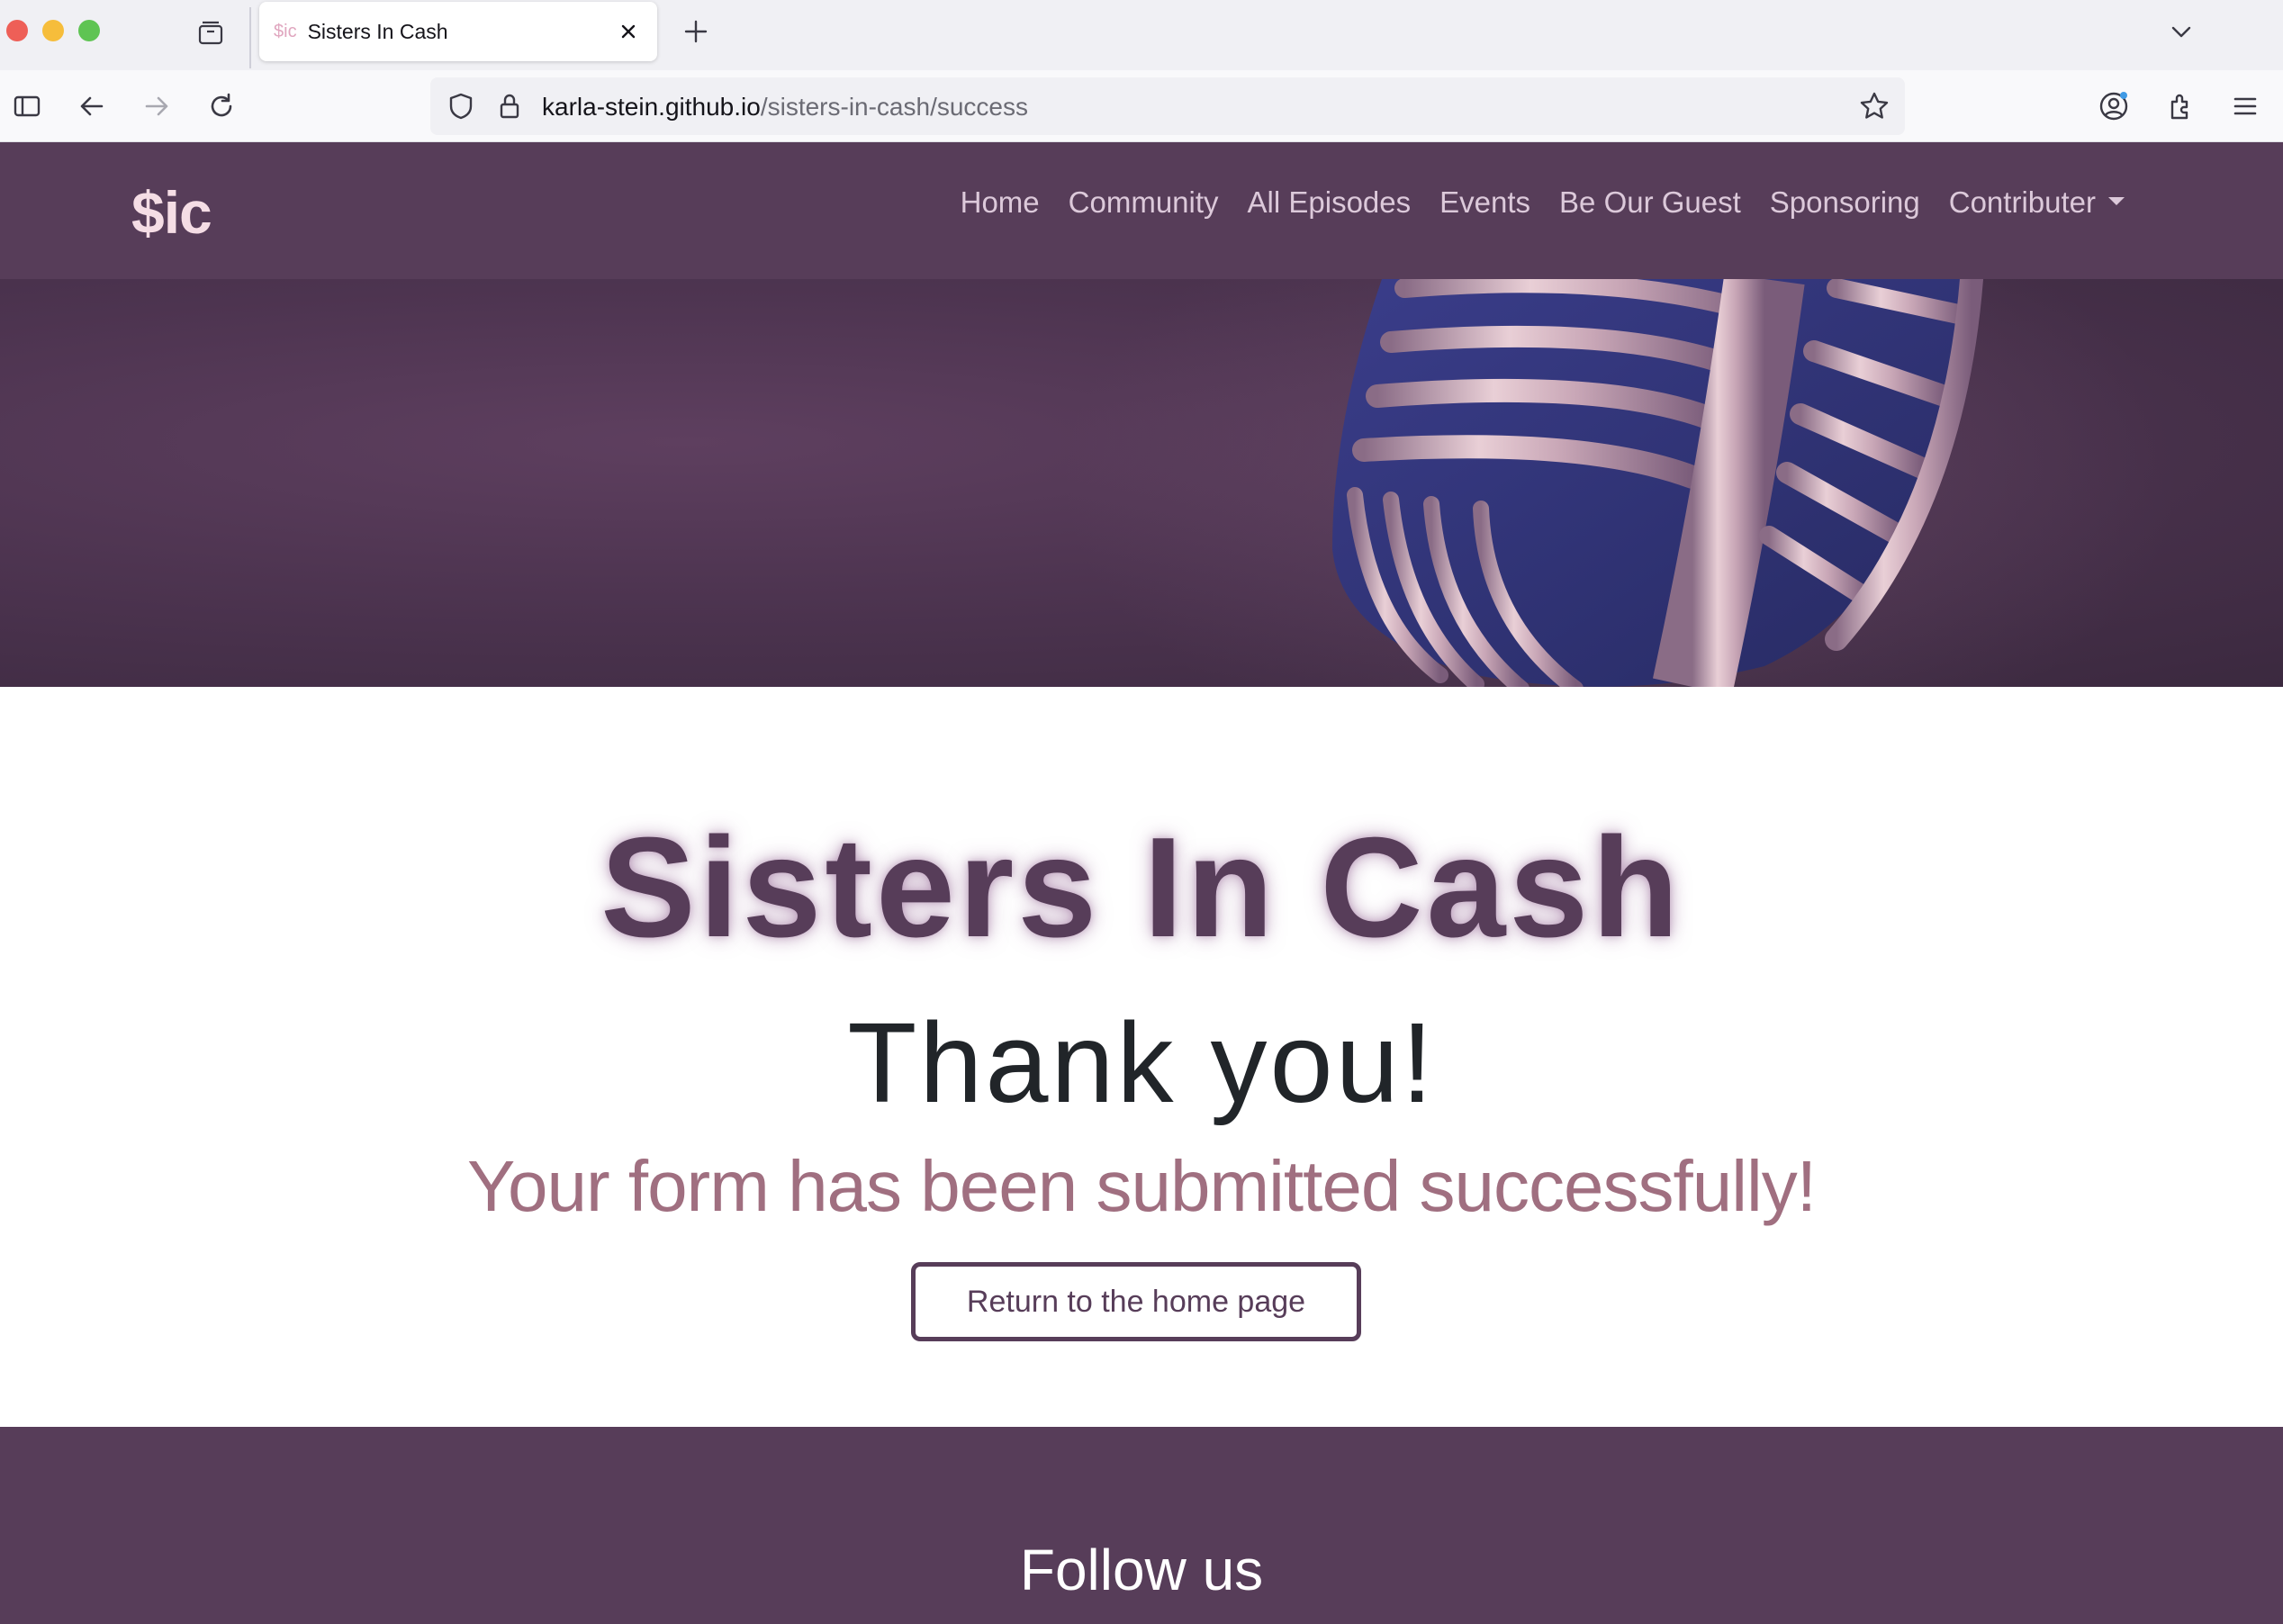 The image size is (2283, 1624). What do you see at coordinates (156, 106) in the screenshot?
I see `forward-icon` at bounding box center [156, 106].